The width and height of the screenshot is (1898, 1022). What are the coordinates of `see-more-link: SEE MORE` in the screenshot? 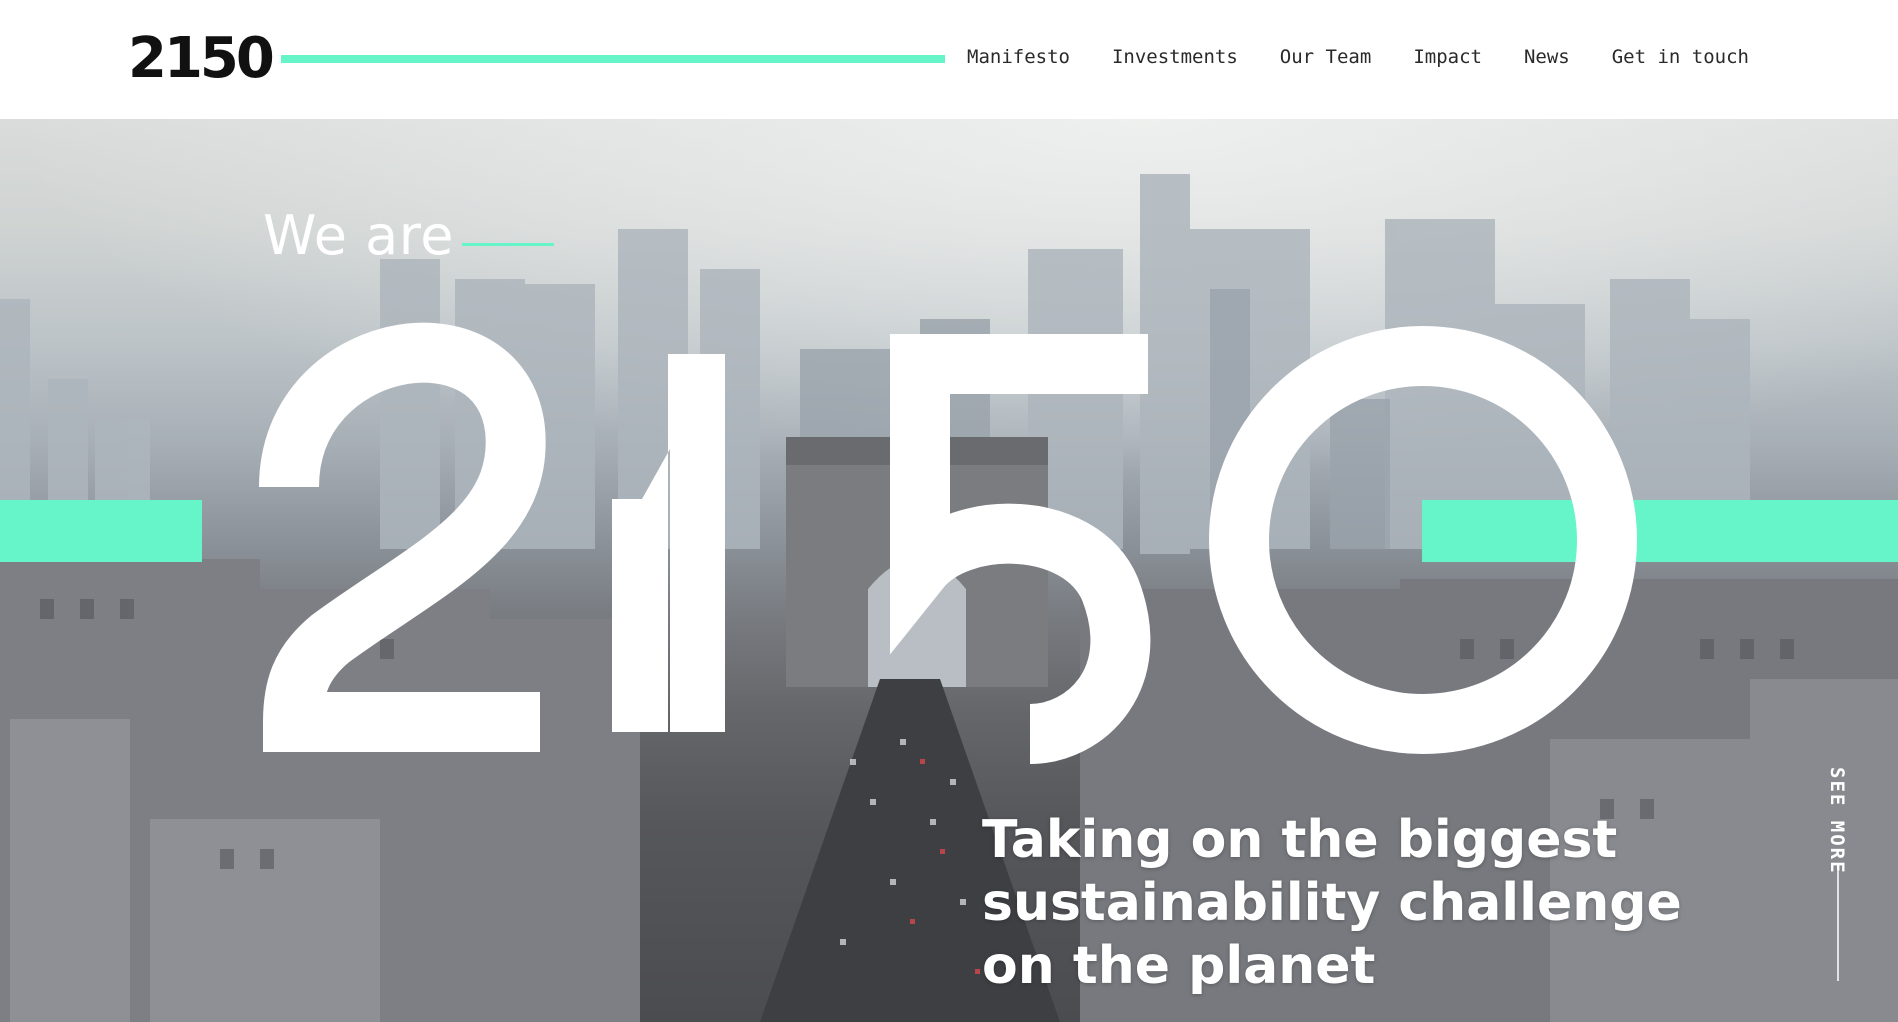 It's located at (1837, 821).